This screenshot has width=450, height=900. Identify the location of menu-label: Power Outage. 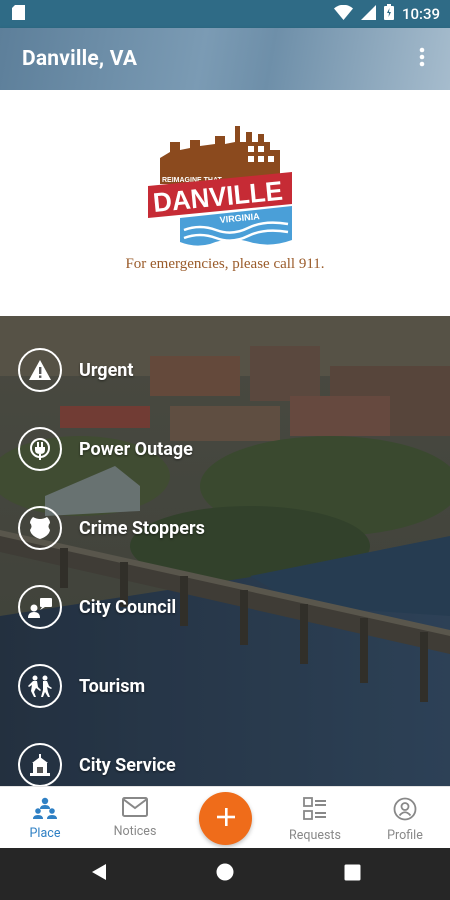
(136, 449).